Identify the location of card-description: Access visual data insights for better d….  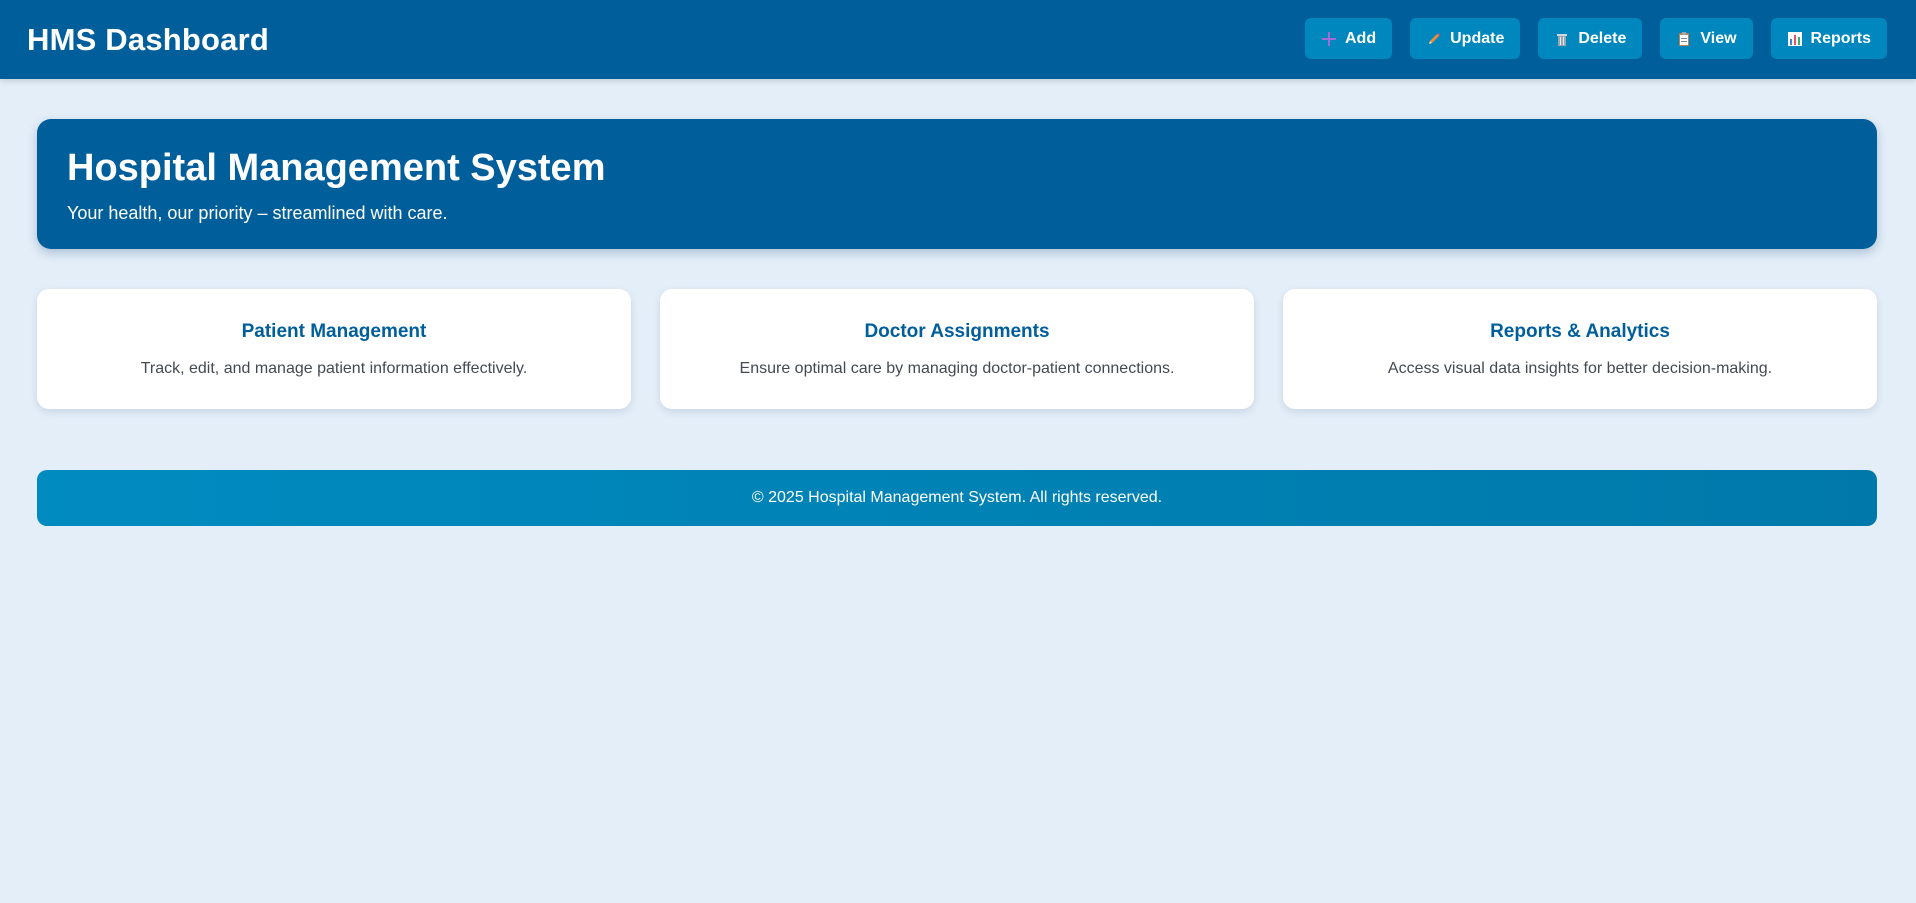
(1580, 368).